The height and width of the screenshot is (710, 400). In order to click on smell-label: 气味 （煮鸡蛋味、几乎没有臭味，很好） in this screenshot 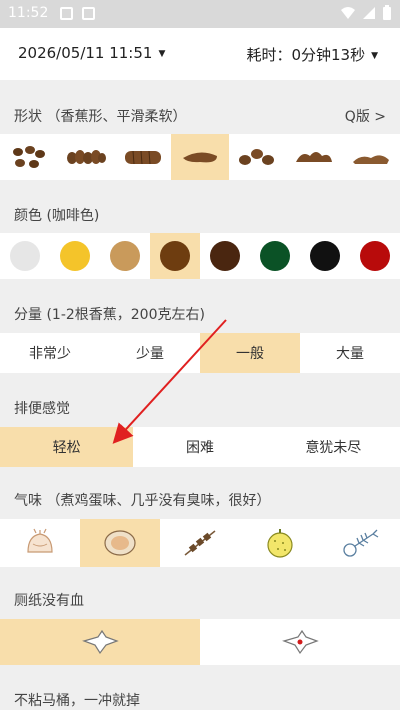, I will do `click(142, 501)`.